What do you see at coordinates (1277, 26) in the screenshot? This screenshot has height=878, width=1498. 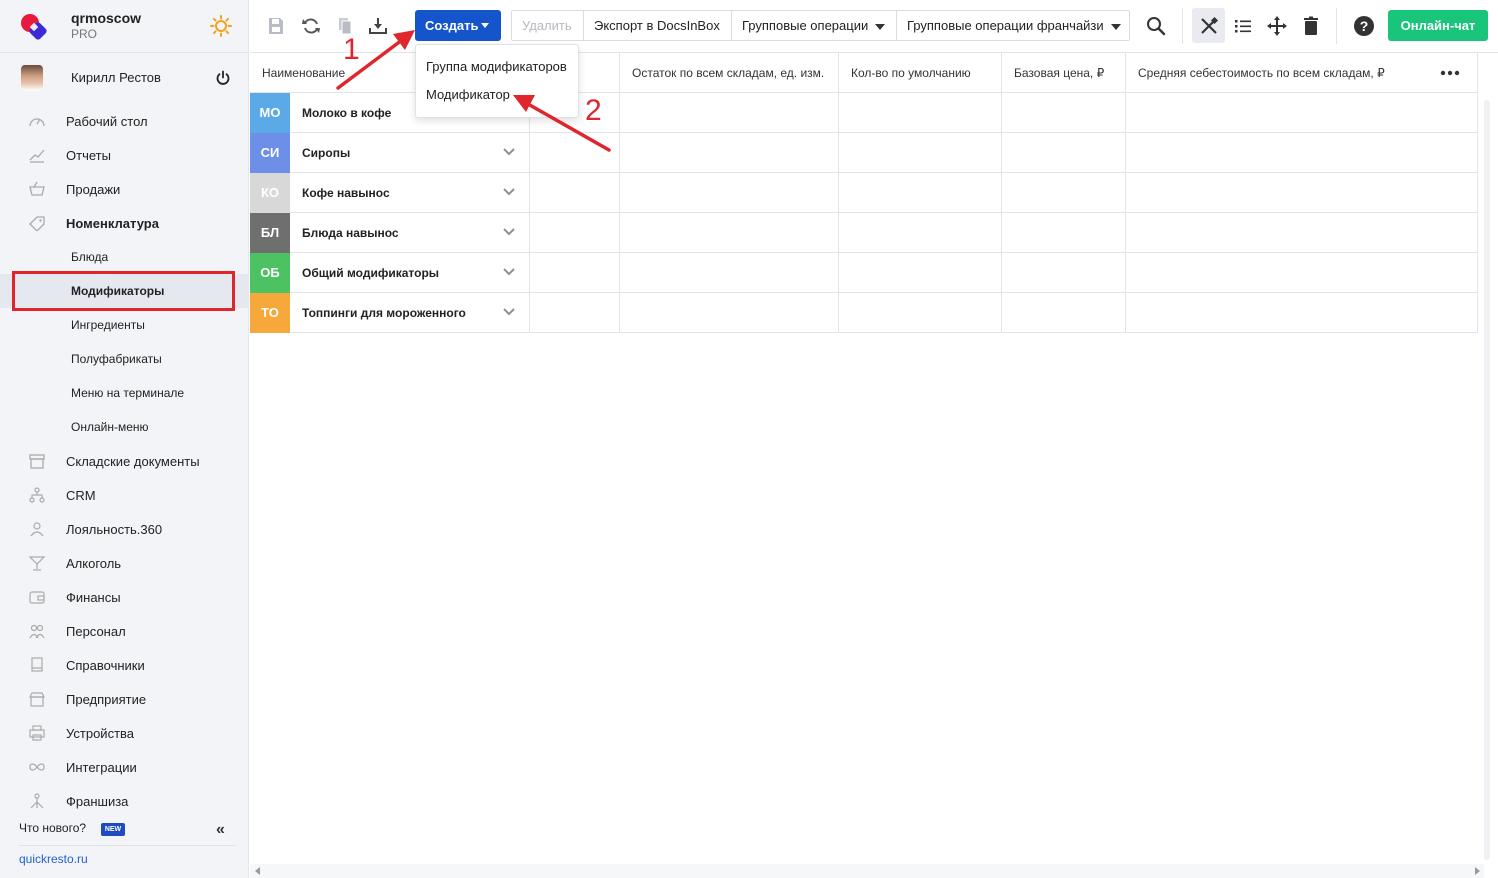 I see `move-icon` at bounding box center [1277, 26].